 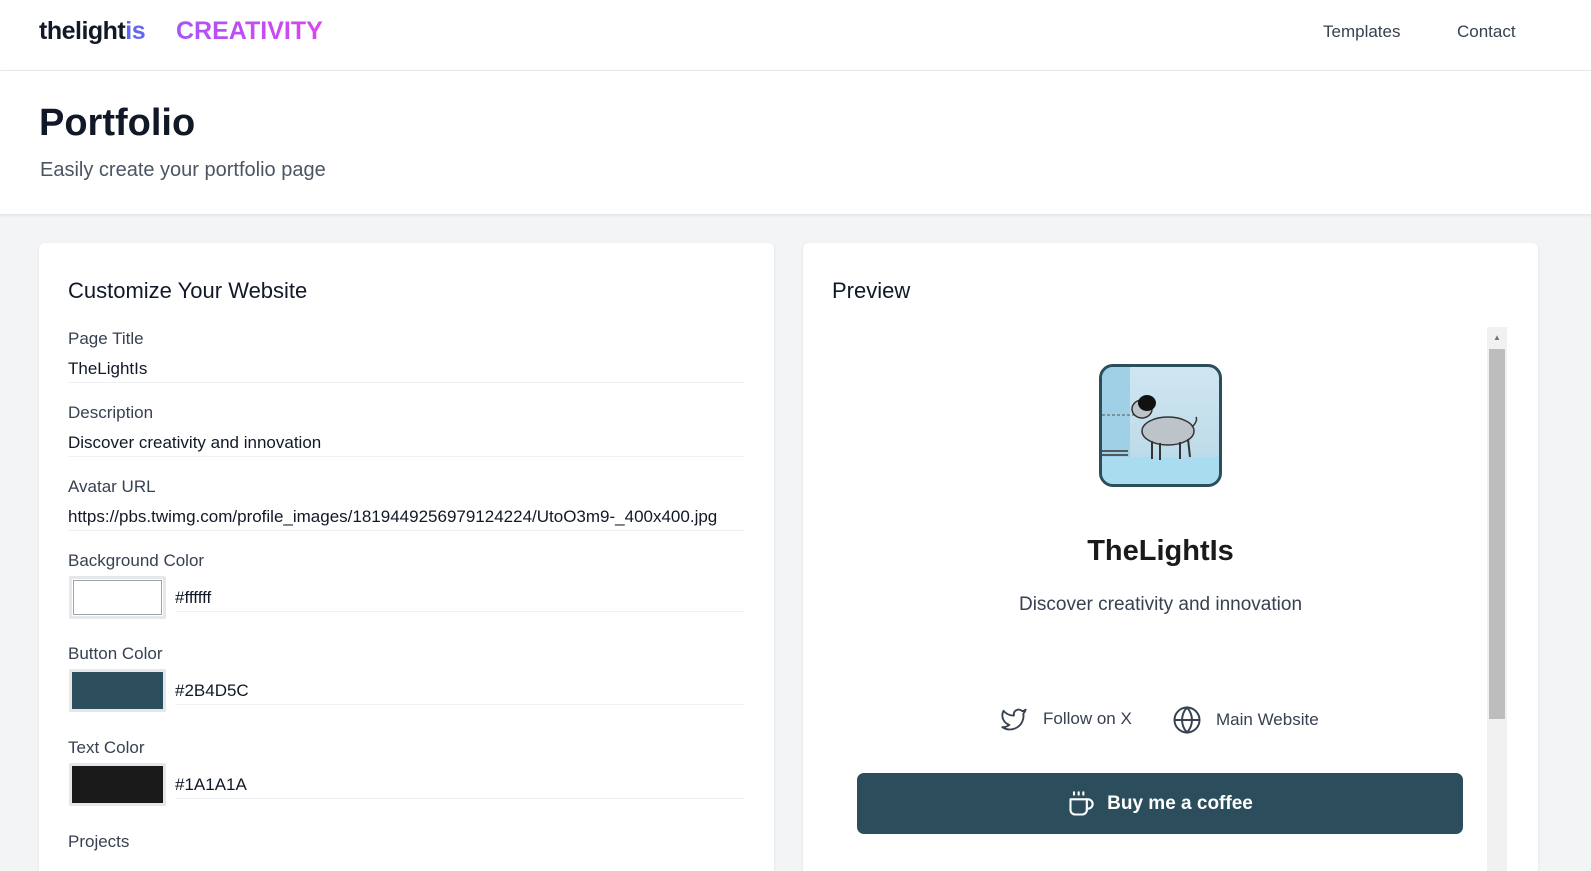 What do you see at coordinates (871, 290) in the screenshot?
I see `preview-heading: Preview` at bounding box center [871, 290].